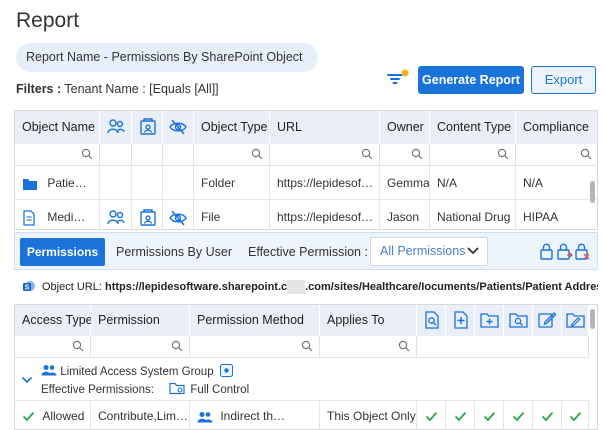 Image resolution: width=612 pixels, height=430 pixels. I want to click on filter-cell-owner, so click(405, 155).